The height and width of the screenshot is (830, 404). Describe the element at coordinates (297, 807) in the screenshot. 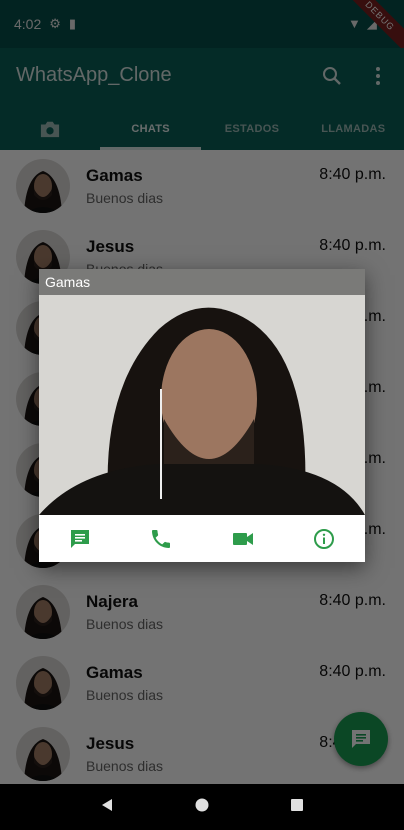

I see `recents-icon` at that location.